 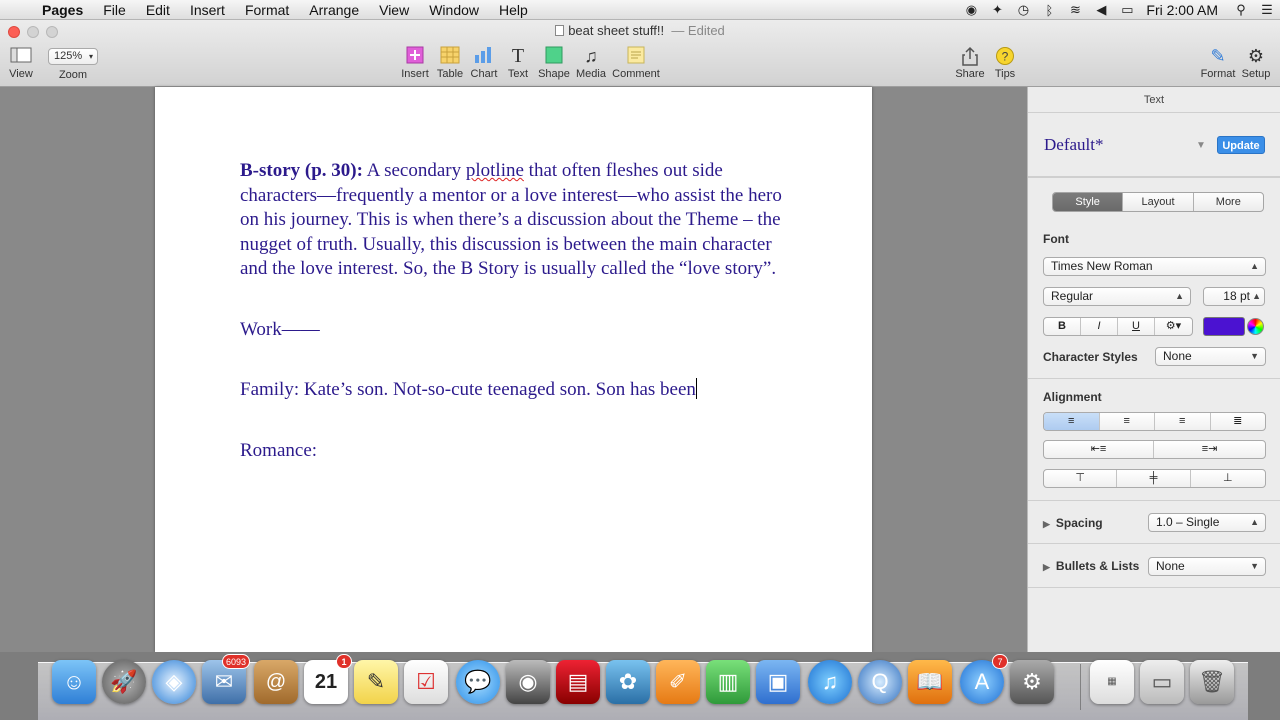 What do you see at coordinates (971, 10) in the screenshot?
I see `record-icon: ◉` at bounding box center [971, 10].